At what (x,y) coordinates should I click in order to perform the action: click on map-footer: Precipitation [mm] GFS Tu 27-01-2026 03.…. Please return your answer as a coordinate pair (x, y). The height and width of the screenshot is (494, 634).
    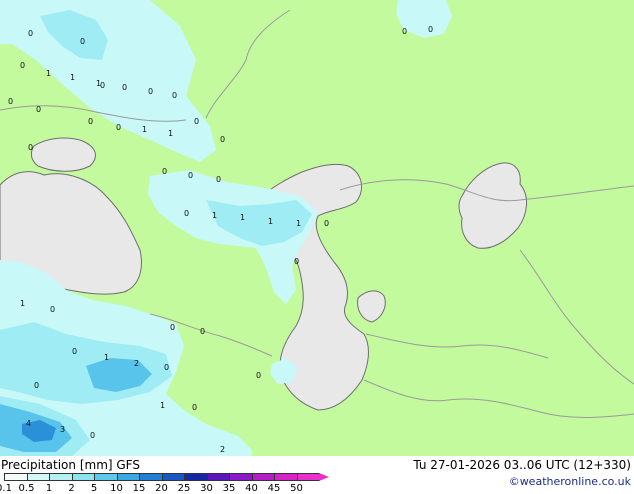
    Looking at the image, I should click on (317, 475).